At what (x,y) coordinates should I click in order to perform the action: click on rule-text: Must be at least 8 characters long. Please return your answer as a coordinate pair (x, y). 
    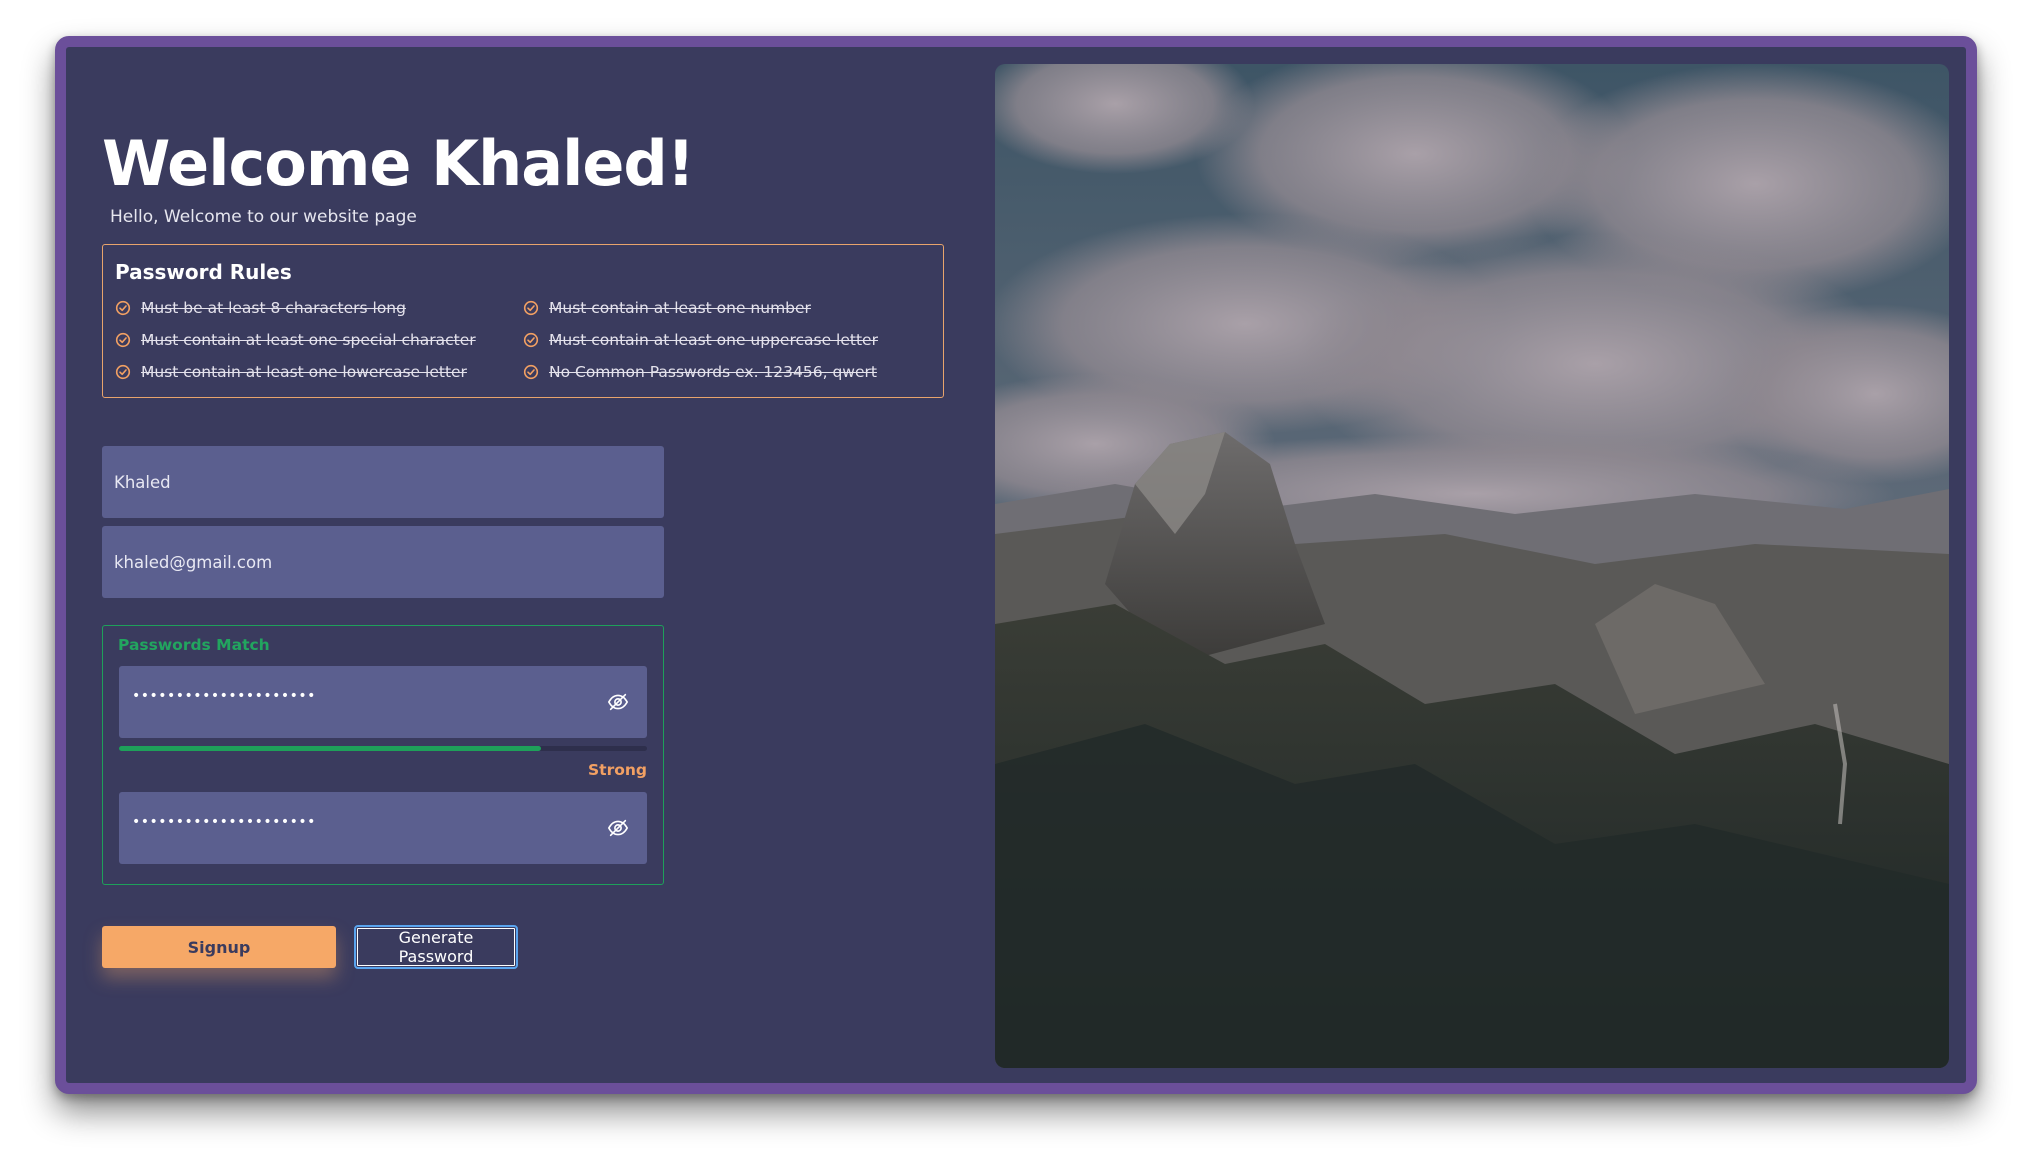
    Looking at the image, I should click on (273, 308).